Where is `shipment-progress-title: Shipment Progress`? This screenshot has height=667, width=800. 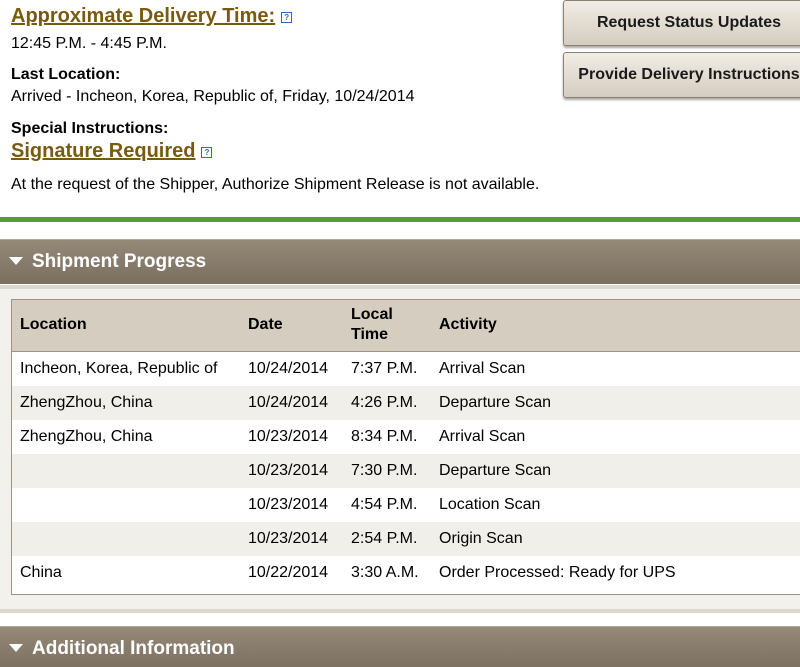
shipment-progress-title: Shipment Progress is located at coordinates (119, 261).